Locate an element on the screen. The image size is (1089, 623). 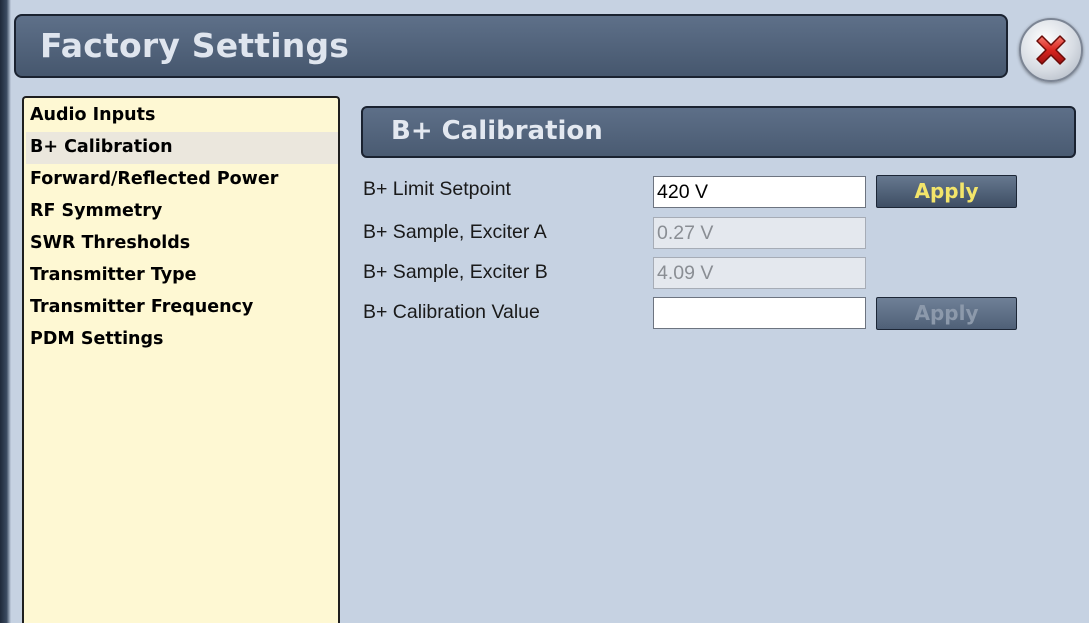
section-title: B+ Calibration is located at coordinates (497, 131).